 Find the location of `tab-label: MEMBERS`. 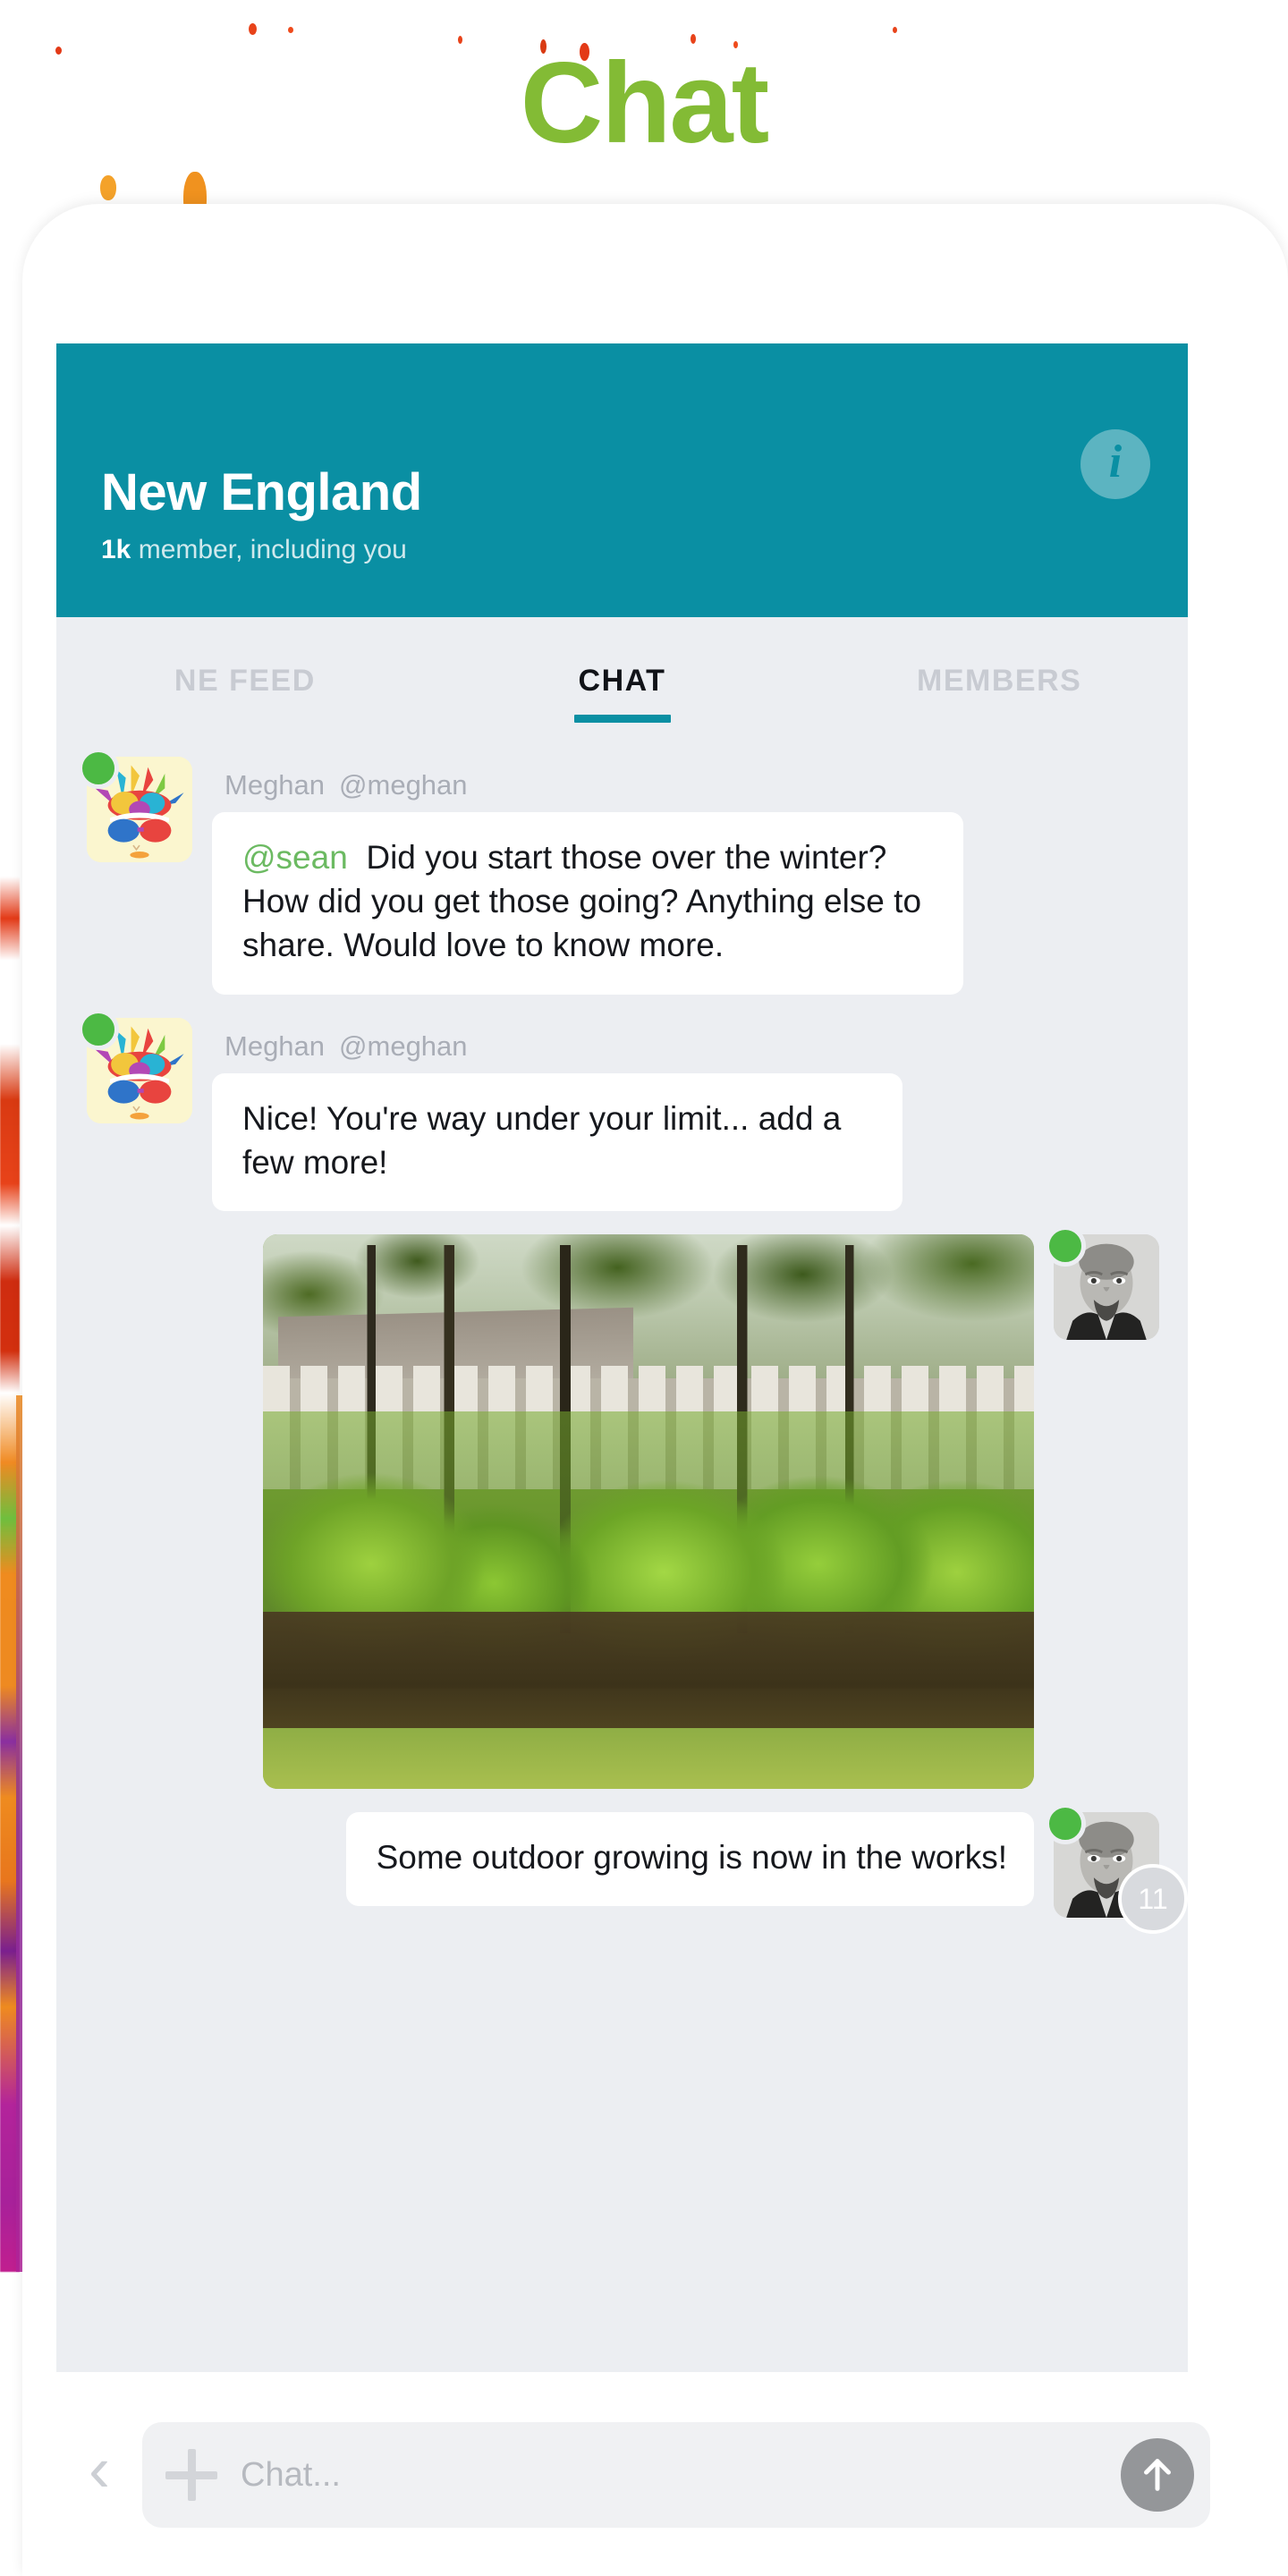

tab-label: MEMBERS is located at coordinates (999, 680).